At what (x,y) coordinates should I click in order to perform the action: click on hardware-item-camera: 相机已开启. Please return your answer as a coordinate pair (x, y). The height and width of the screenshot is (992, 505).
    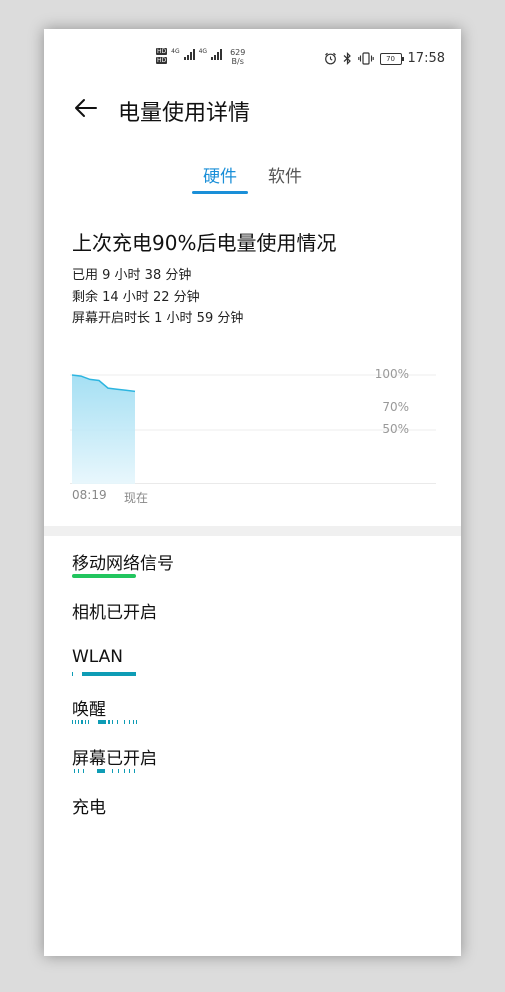
    Looking at the image, I should click on (114, 610).